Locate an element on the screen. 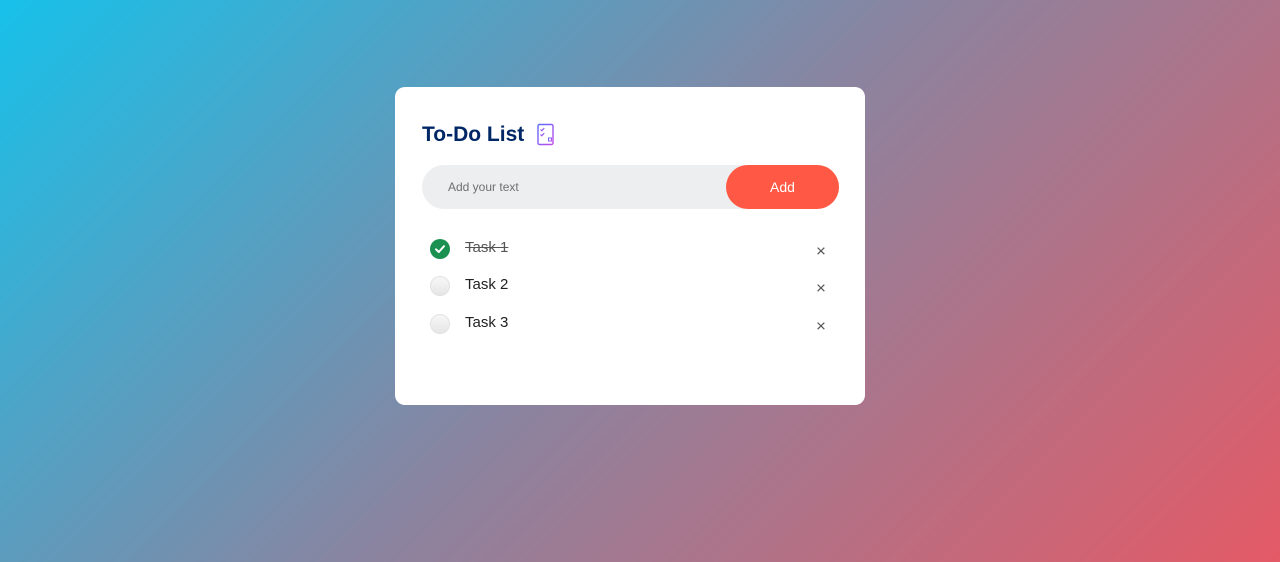  header: To-Do List is located at coordinates (630, 135).